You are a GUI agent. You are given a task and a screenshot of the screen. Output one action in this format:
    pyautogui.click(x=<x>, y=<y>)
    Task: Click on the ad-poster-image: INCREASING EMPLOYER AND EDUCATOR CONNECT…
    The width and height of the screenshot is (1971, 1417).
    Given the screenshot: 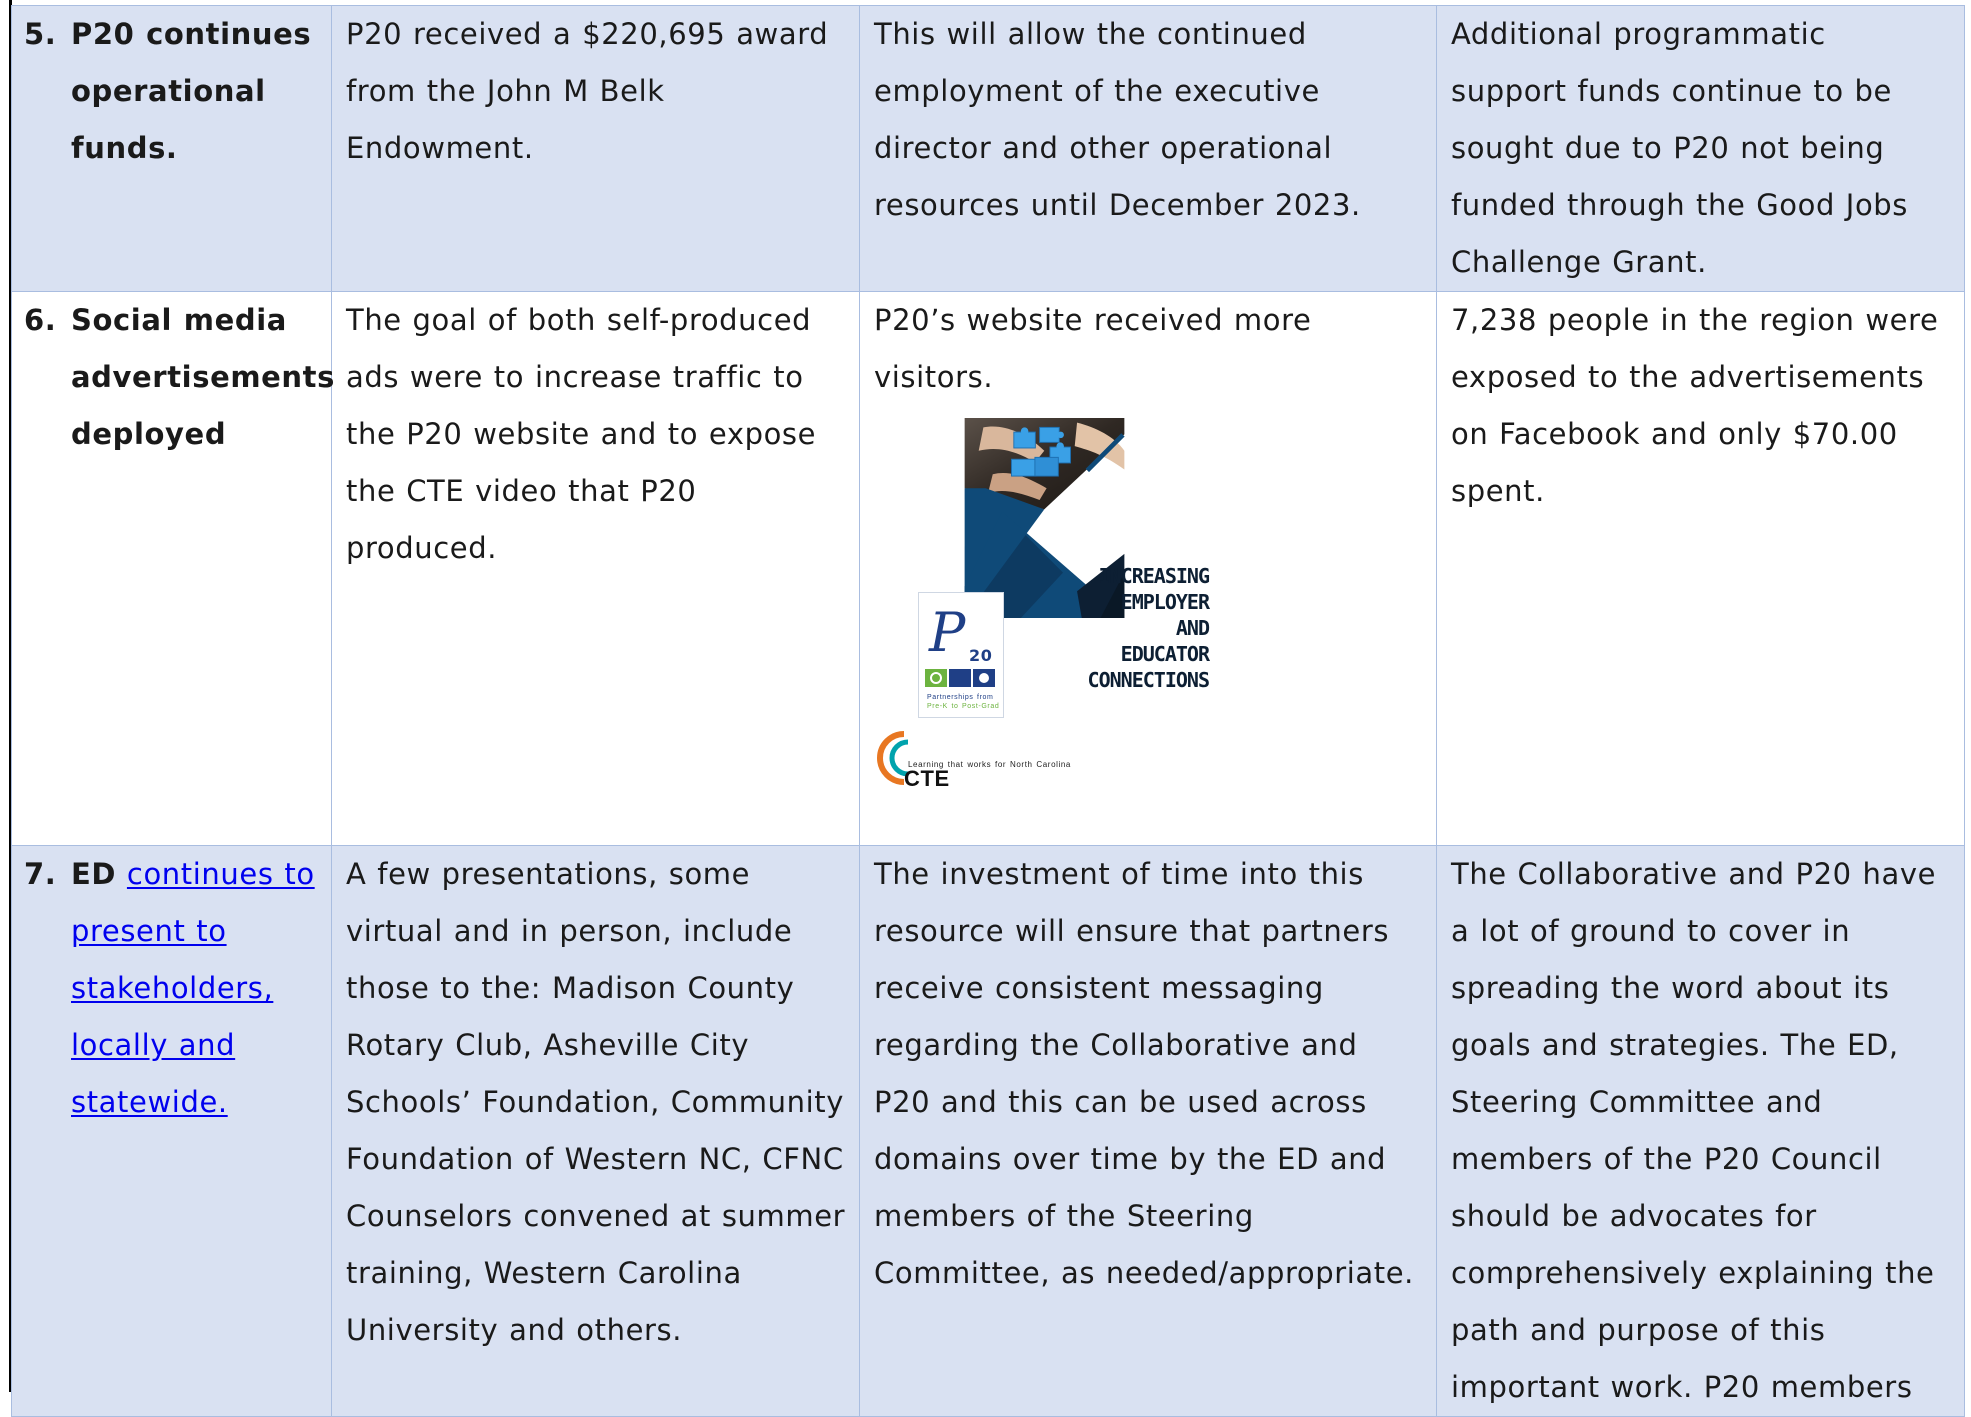 What is the action you would take?
    pyautogui.click(x=1044, y=631)
    